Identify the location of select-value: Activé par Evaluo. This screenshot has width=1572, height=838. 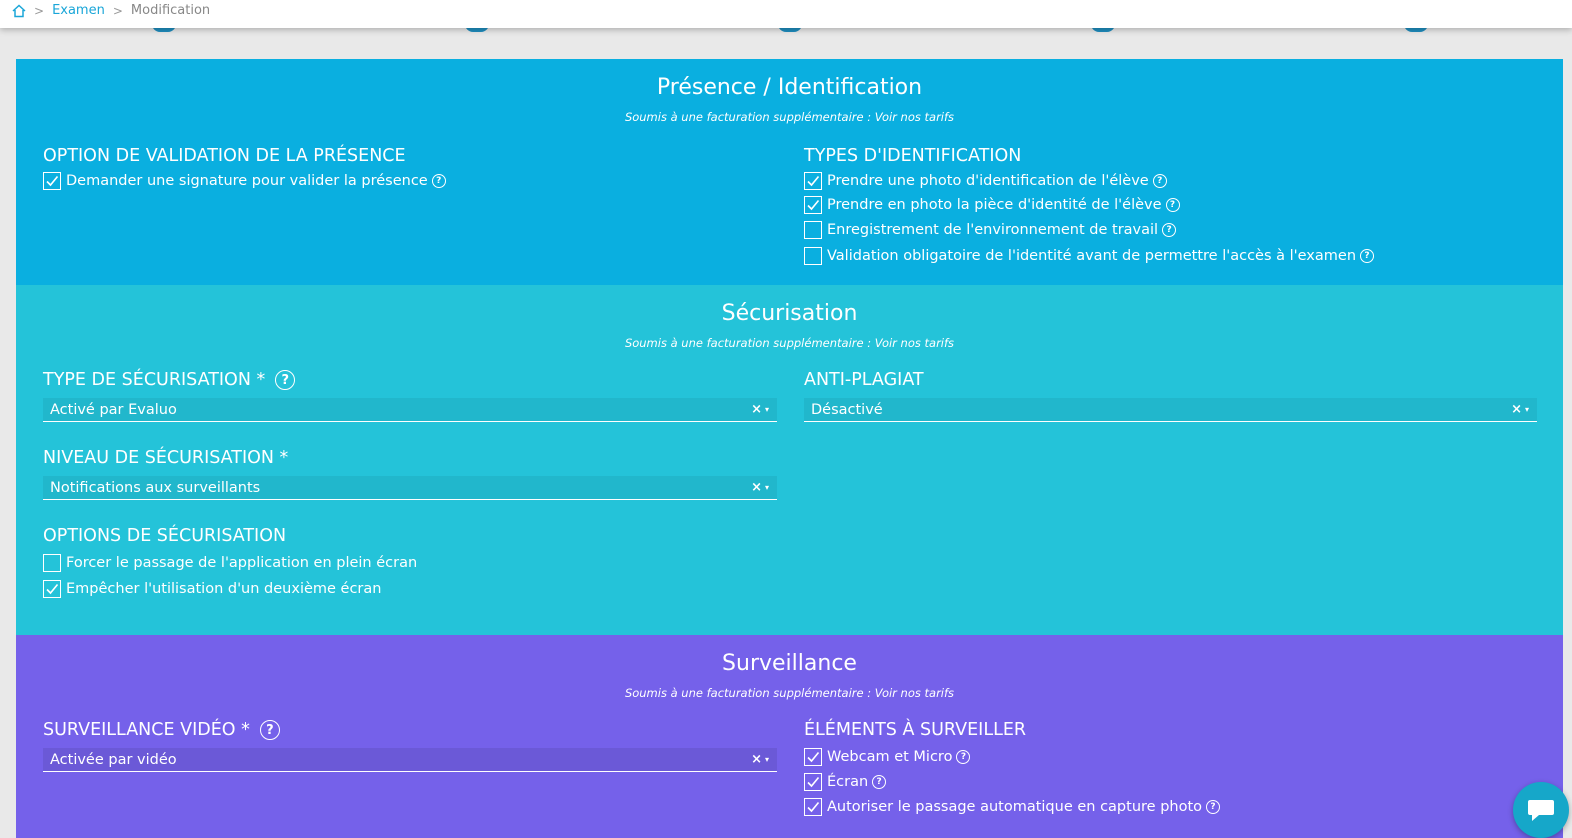
(113, 409).